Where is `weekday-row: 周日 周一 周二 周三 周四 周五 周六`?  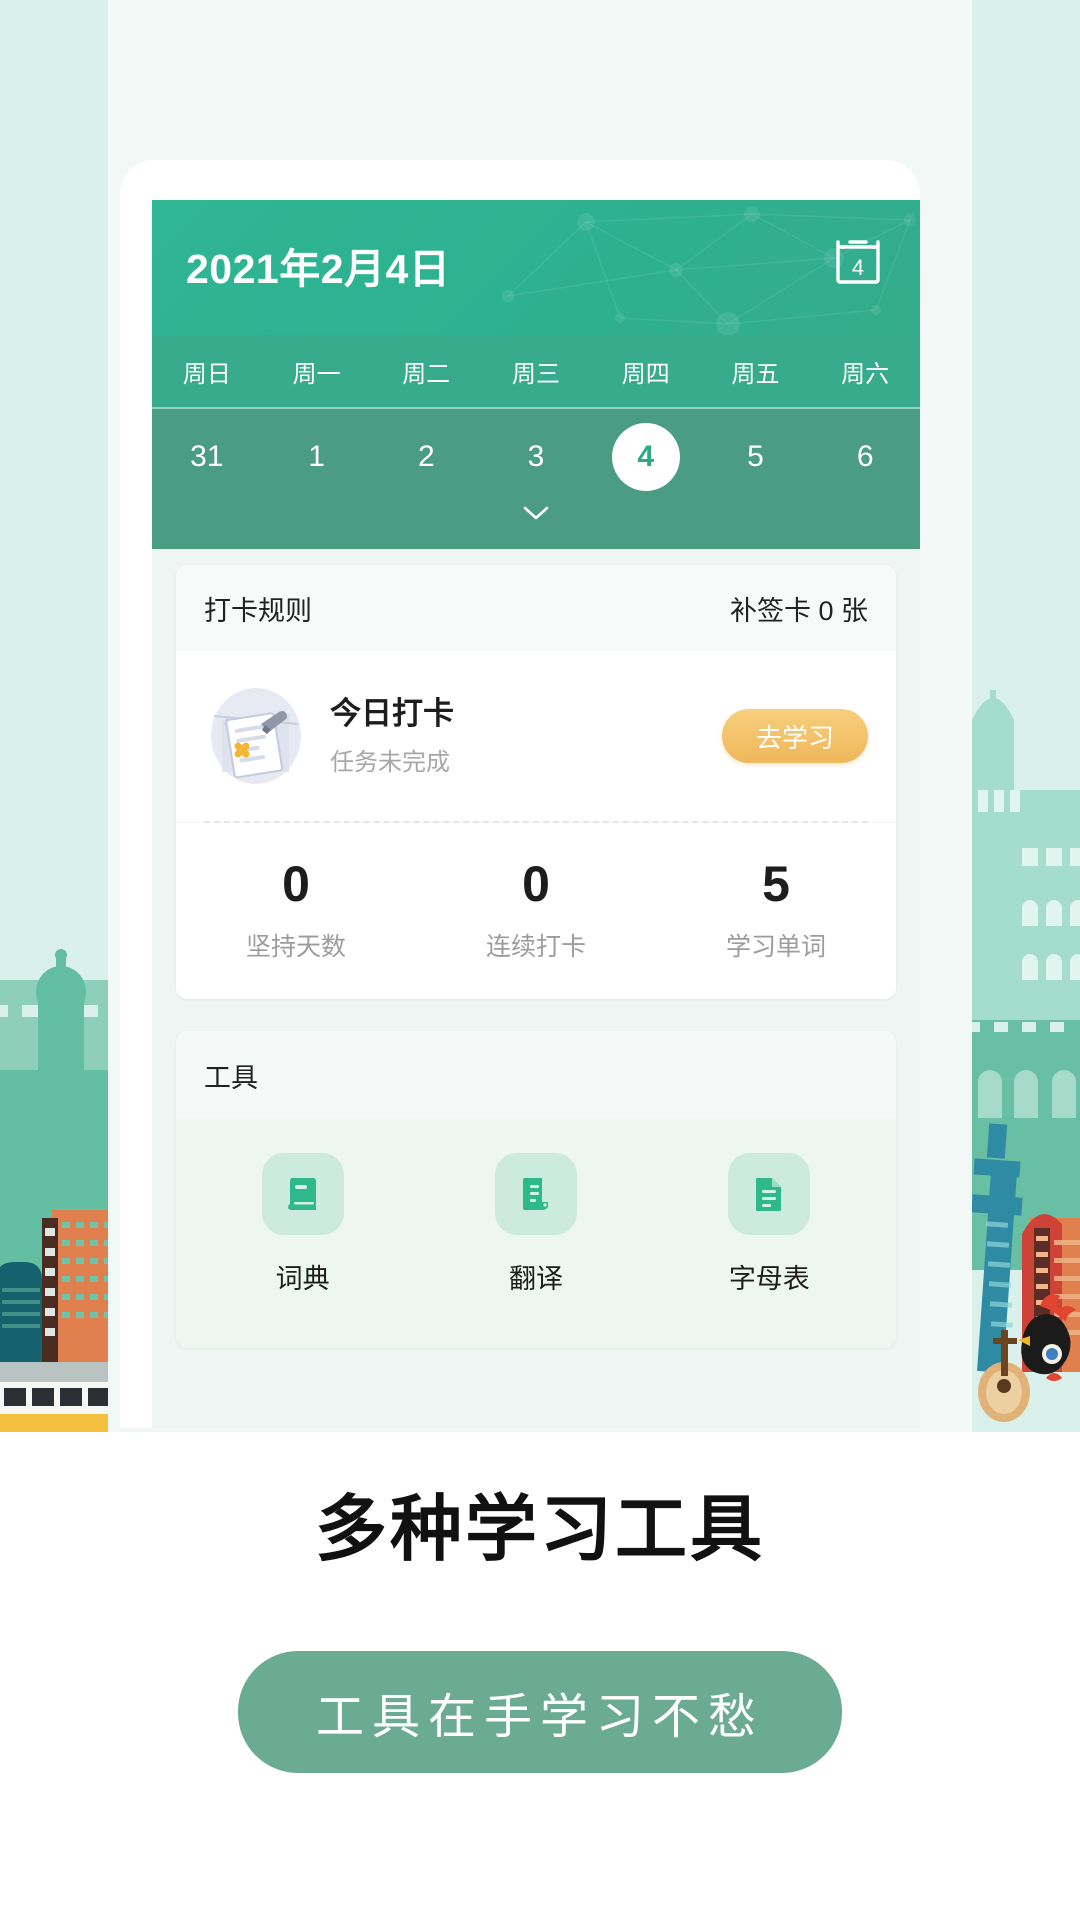 weekday-row: 周日 周一 周二 周三 周四 周五 周六 is located at coordinates (536, 372).